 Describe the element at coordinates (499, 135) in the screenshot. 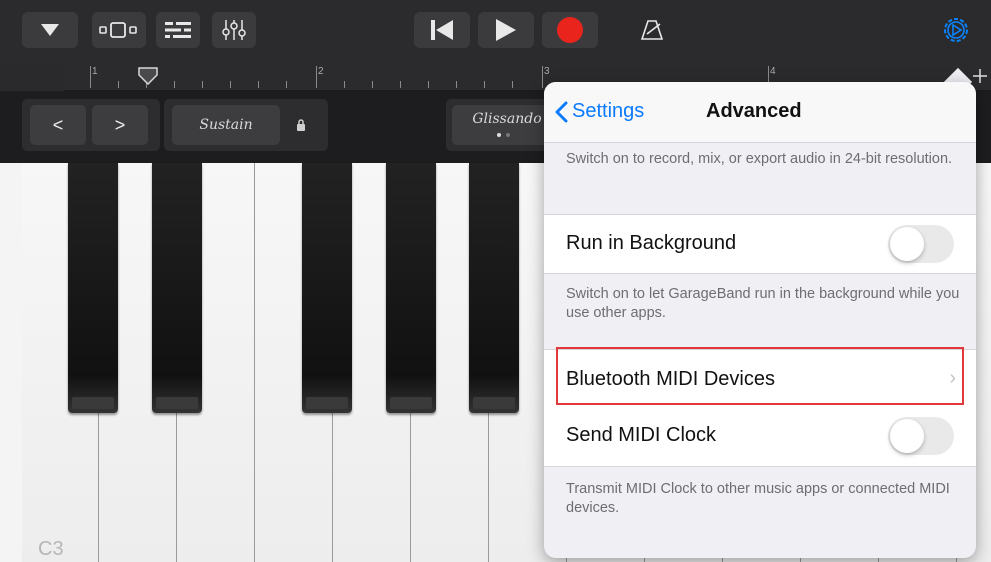

I see `page-dot-active` at that location.